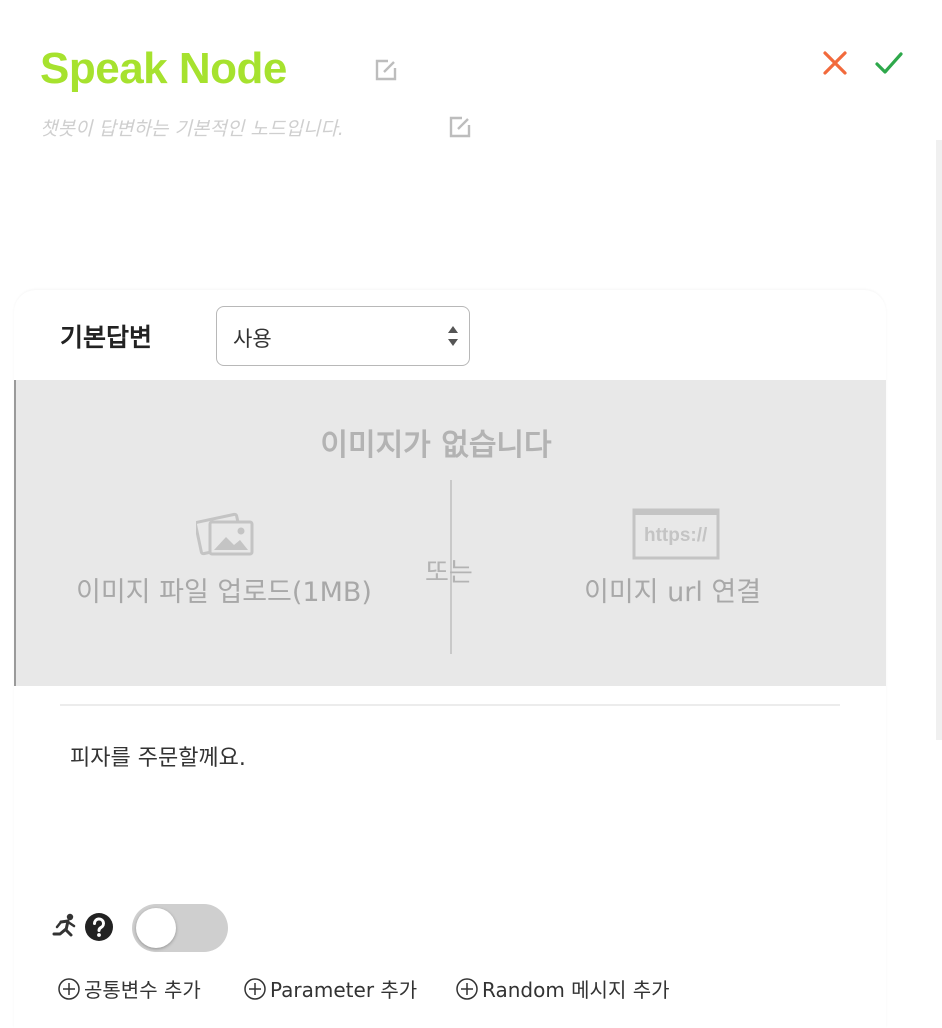  Describe the element at coordinates (142, 990) in the screenshot. I see `add-common-variable-label: 공통변수 추가` at that location.